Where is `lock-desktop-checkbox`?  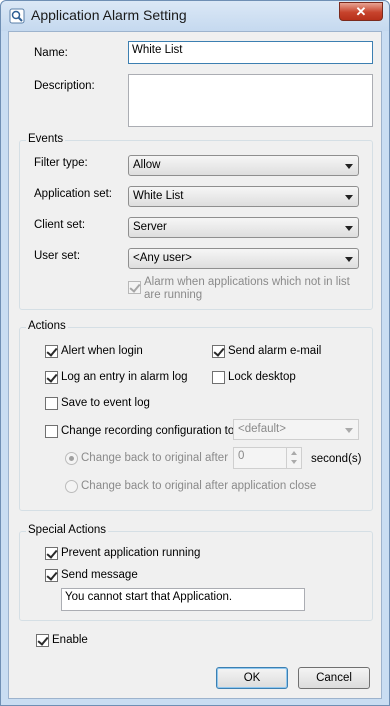 lock-desktop-checkbox is located at coordinates (218, 377).